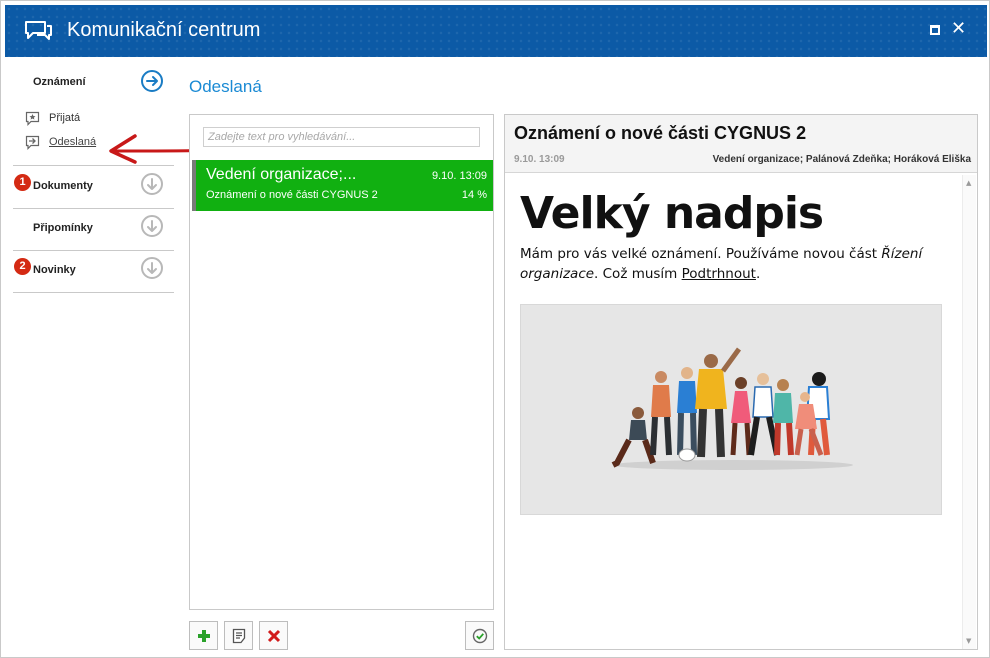  I want to click on nav-label-news: Novinky, so click(54, 270).